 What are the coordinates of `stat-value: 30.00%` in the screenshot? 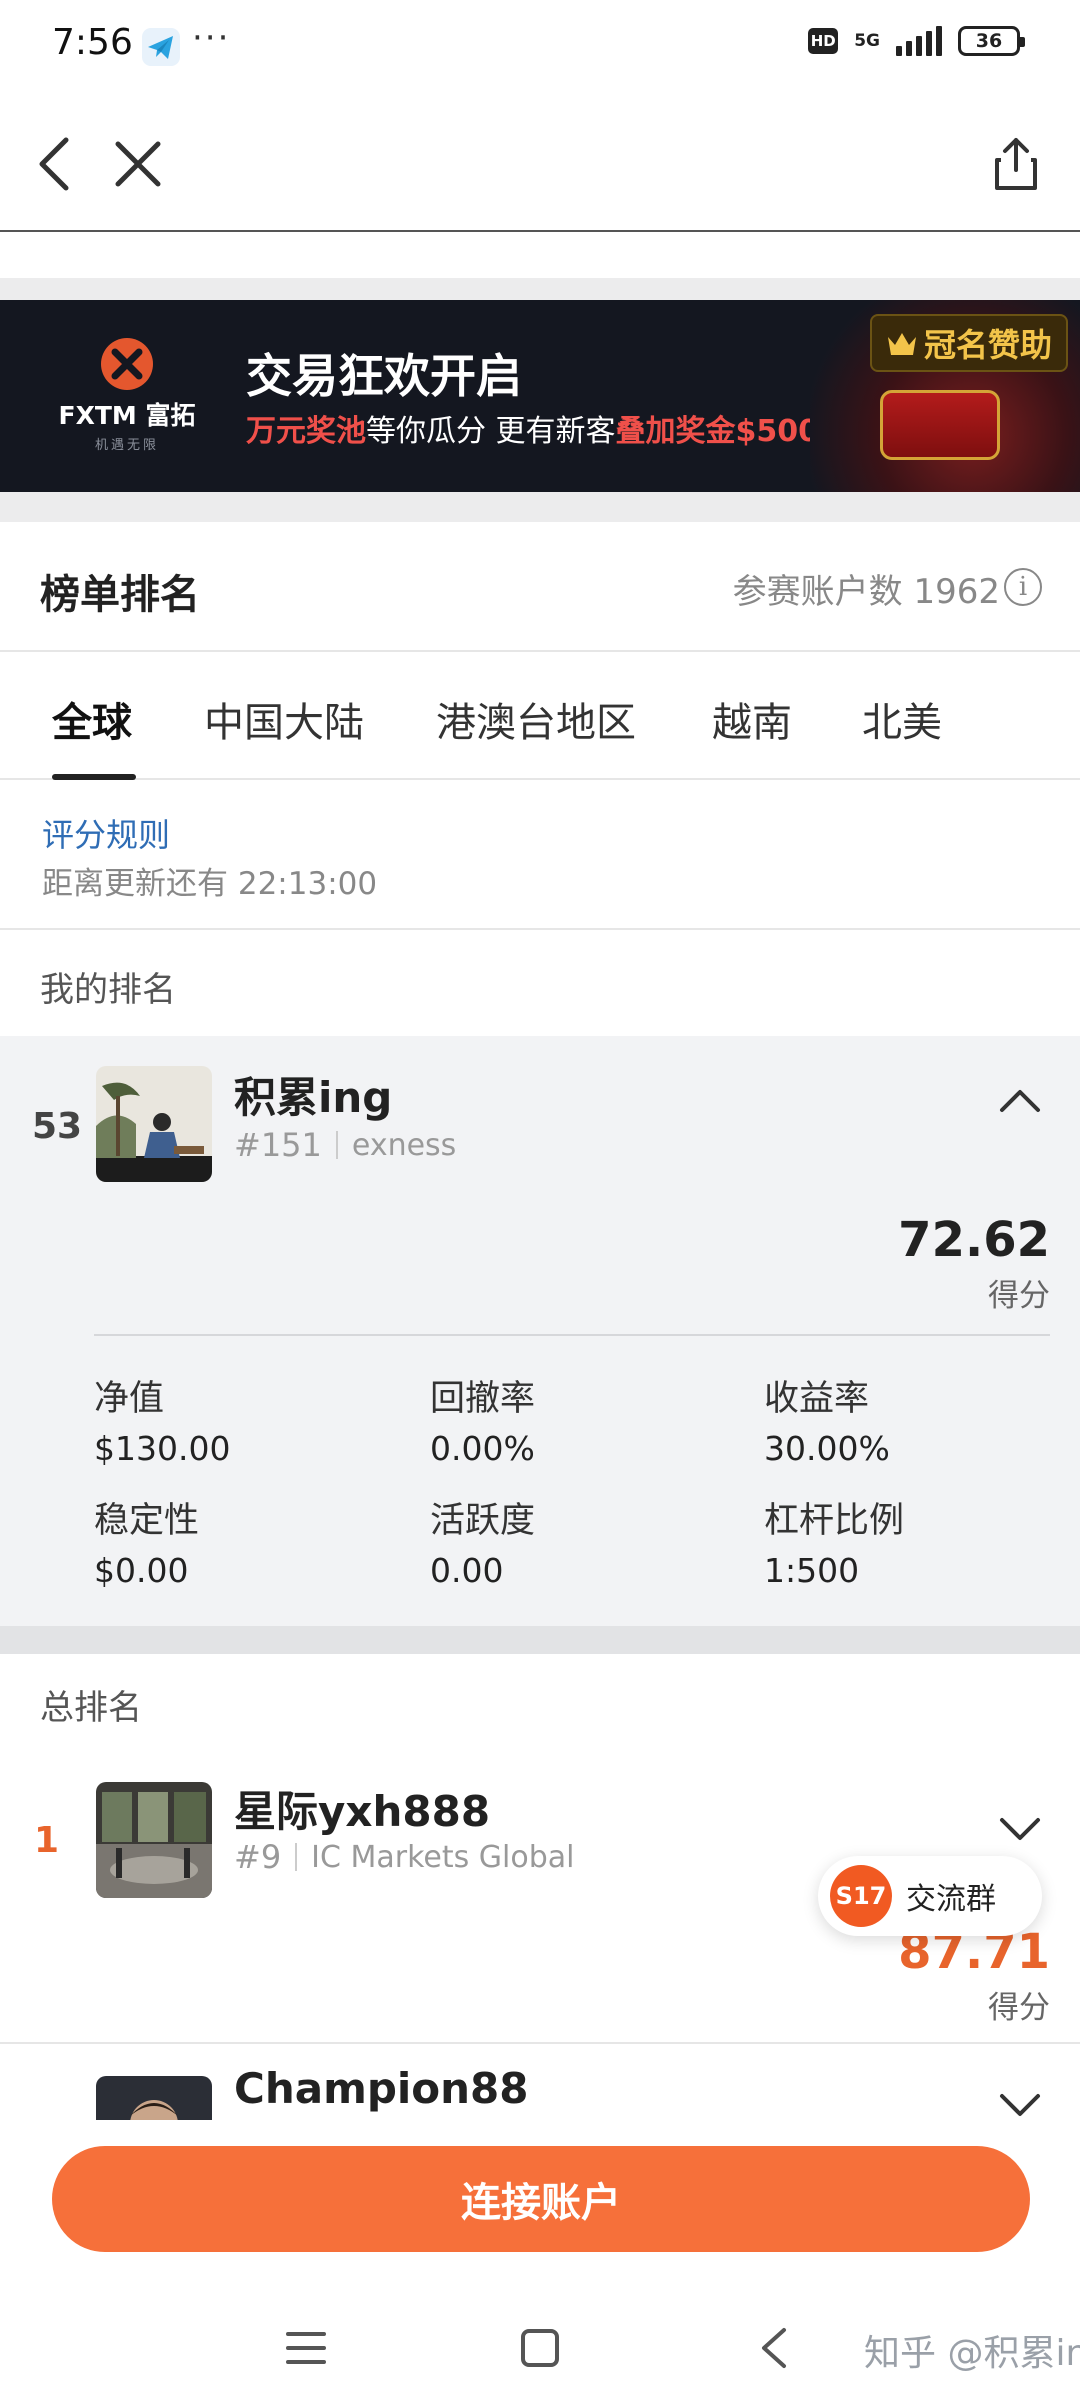 It's located at (827, 1448).